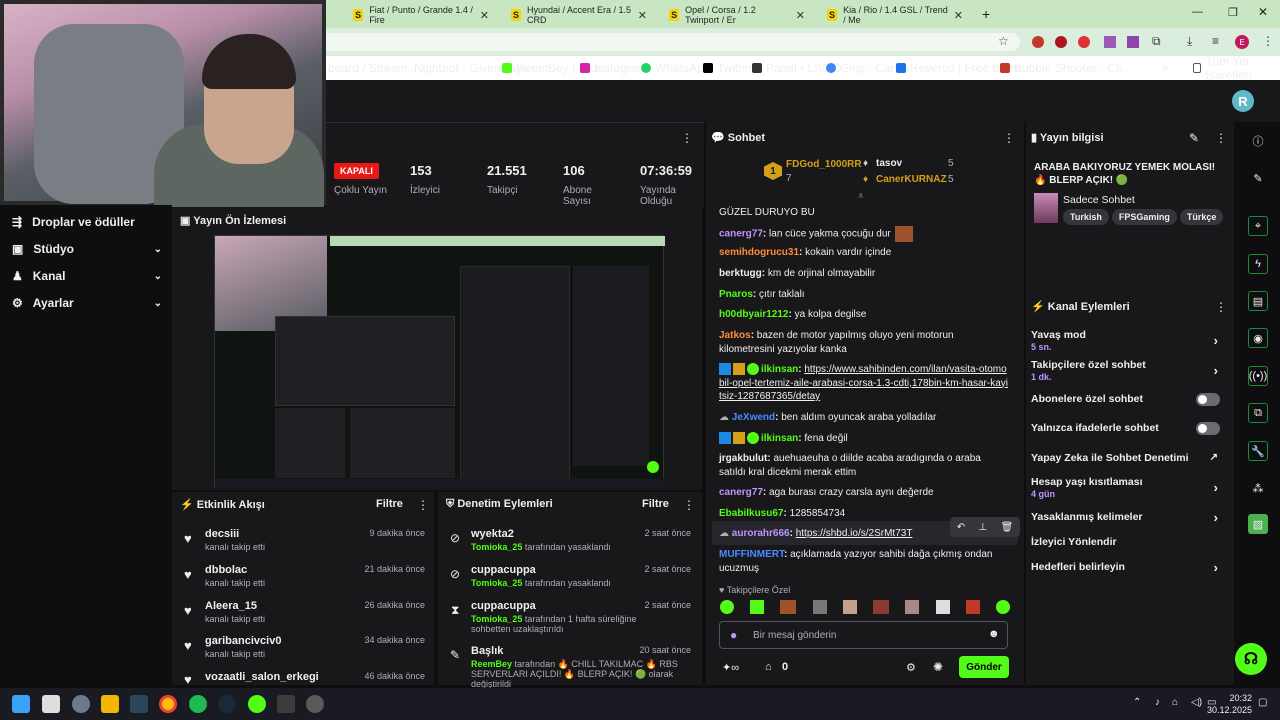  What do you see at coordinates (1263, 12) in the screenshot?
I see `close-window-icon: ✕` at bounding box center [1263, 12].